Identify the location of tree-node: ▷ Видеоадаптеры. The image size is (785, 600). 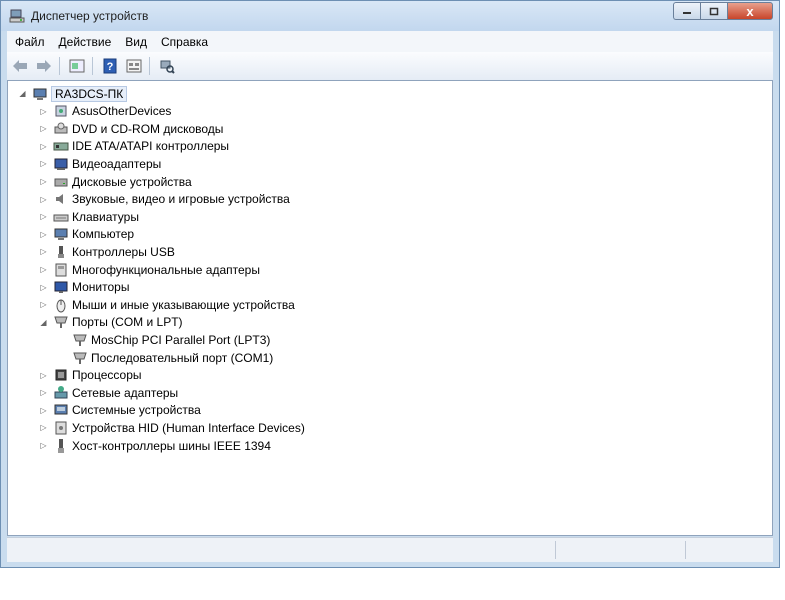
(100, 163).